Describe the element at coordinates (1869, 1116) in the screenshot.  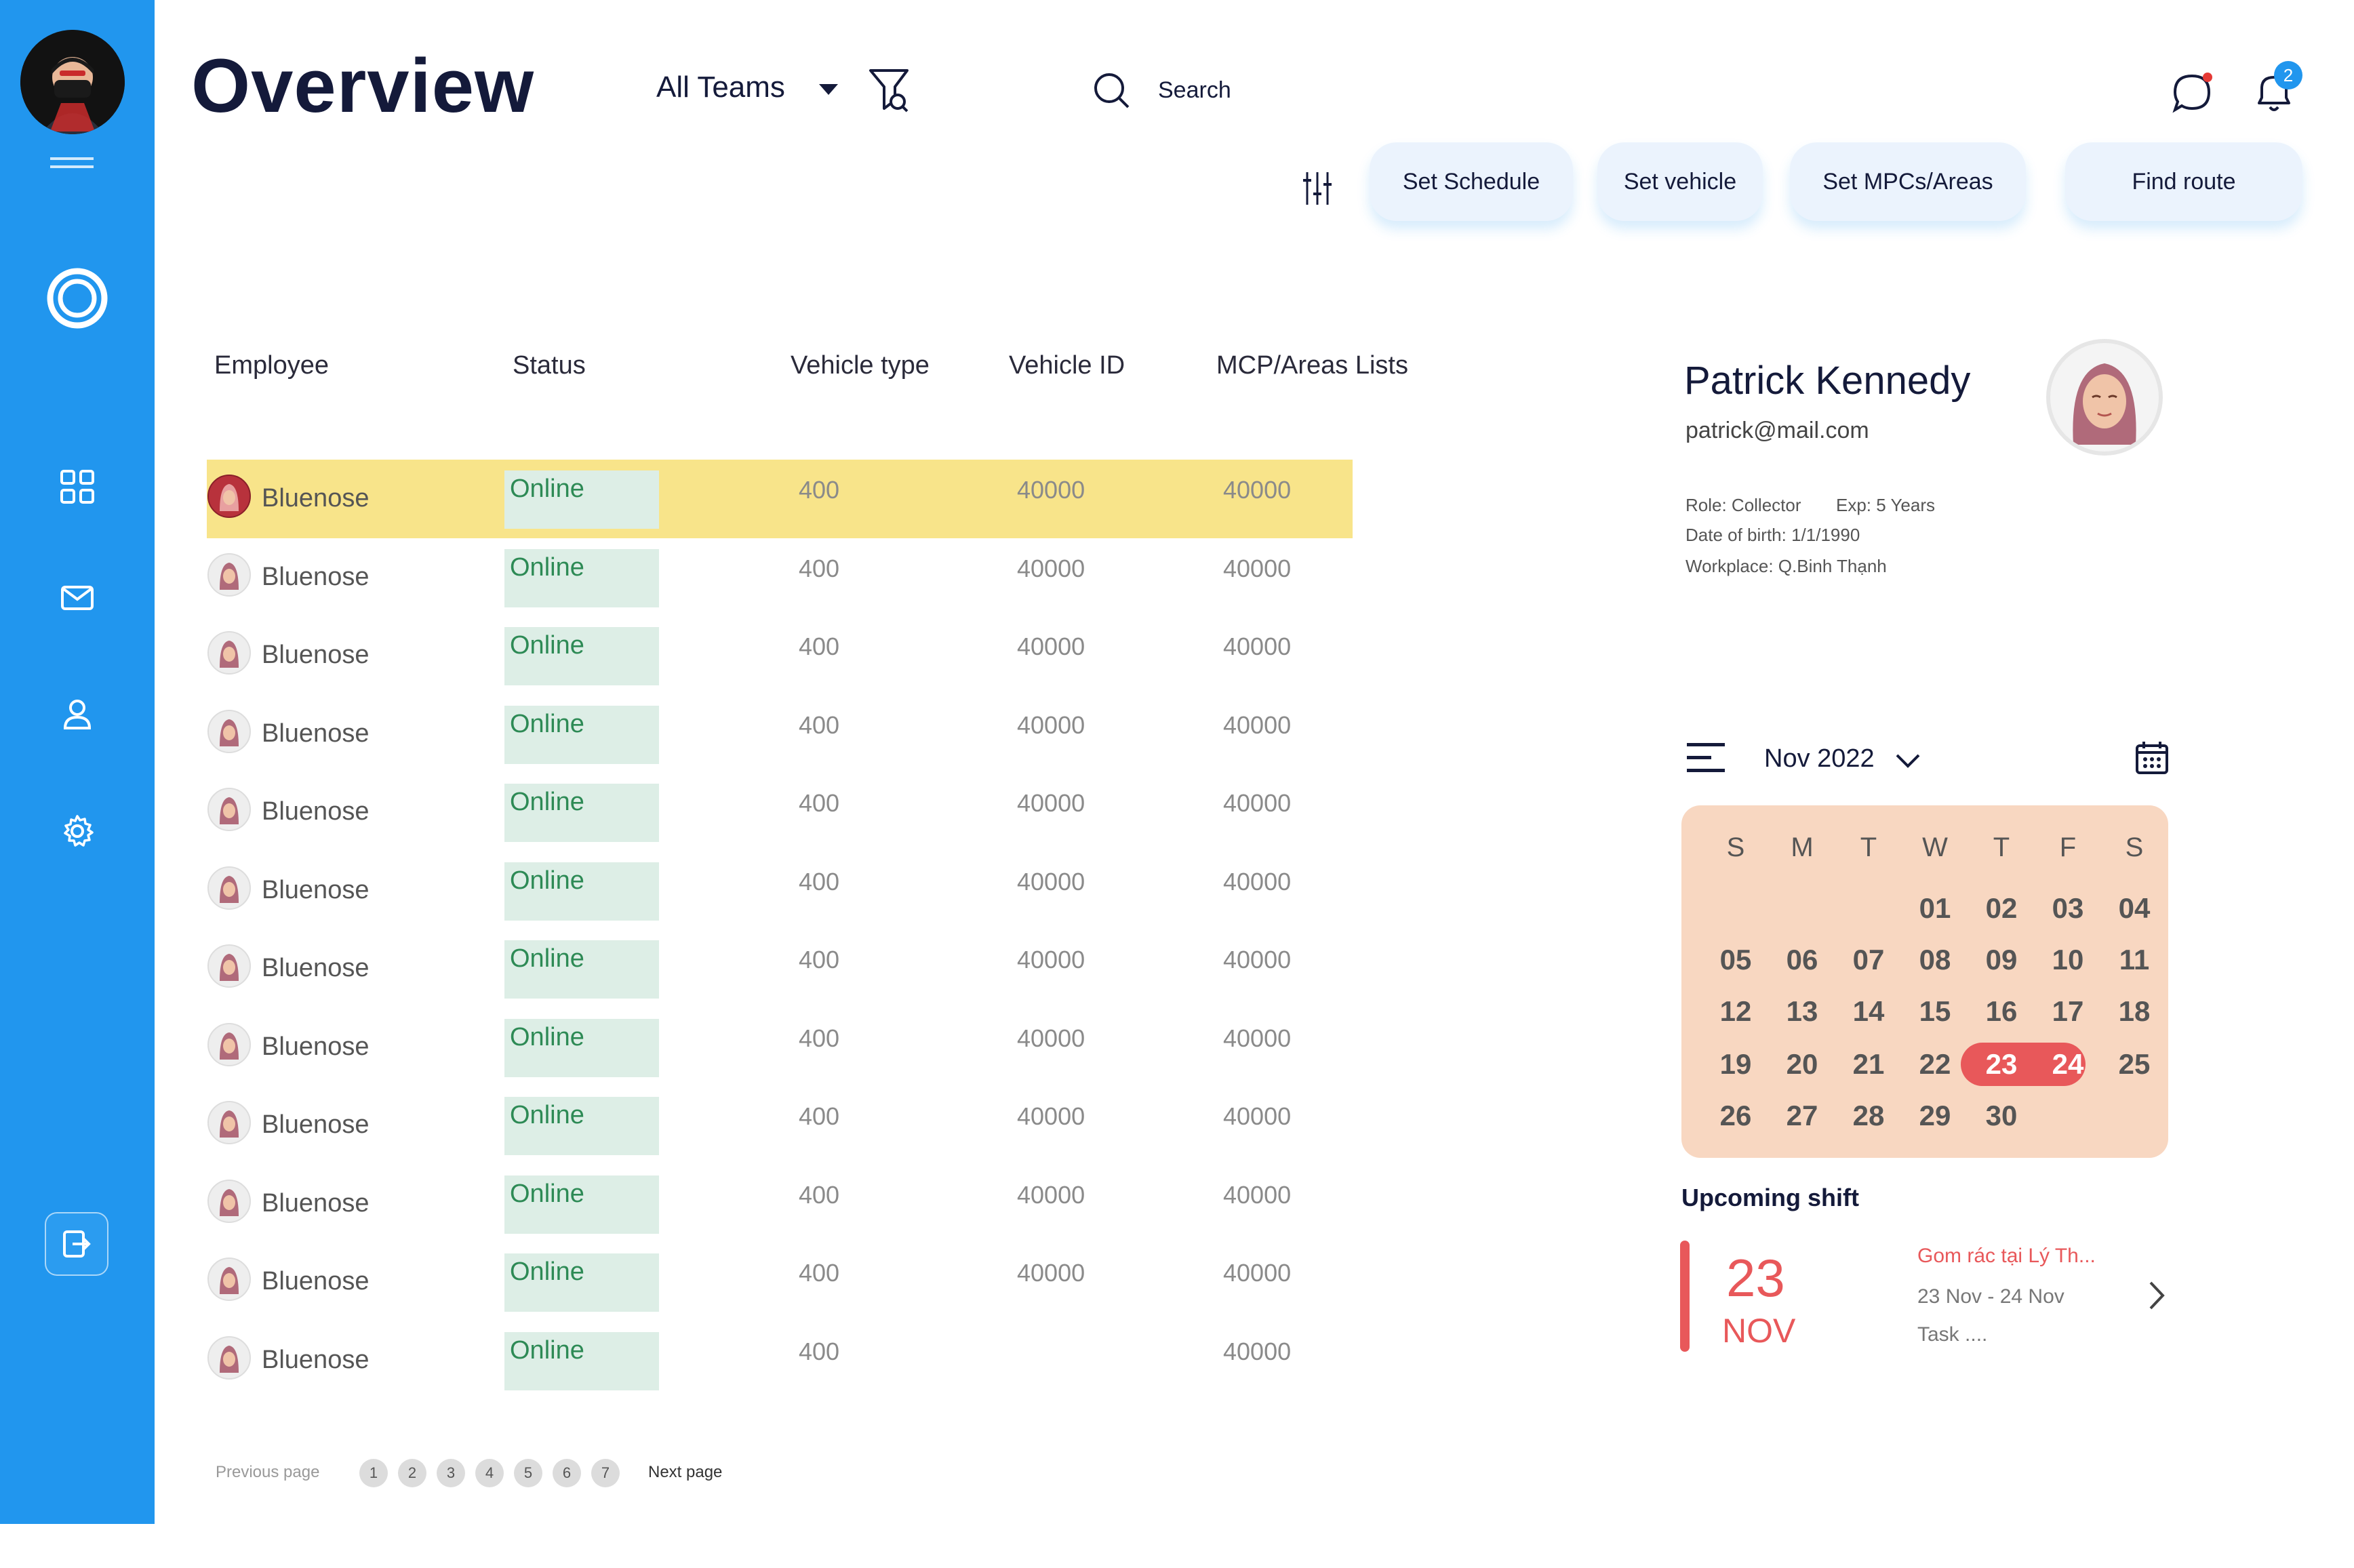
I see `calendar-day: 28` at that location.